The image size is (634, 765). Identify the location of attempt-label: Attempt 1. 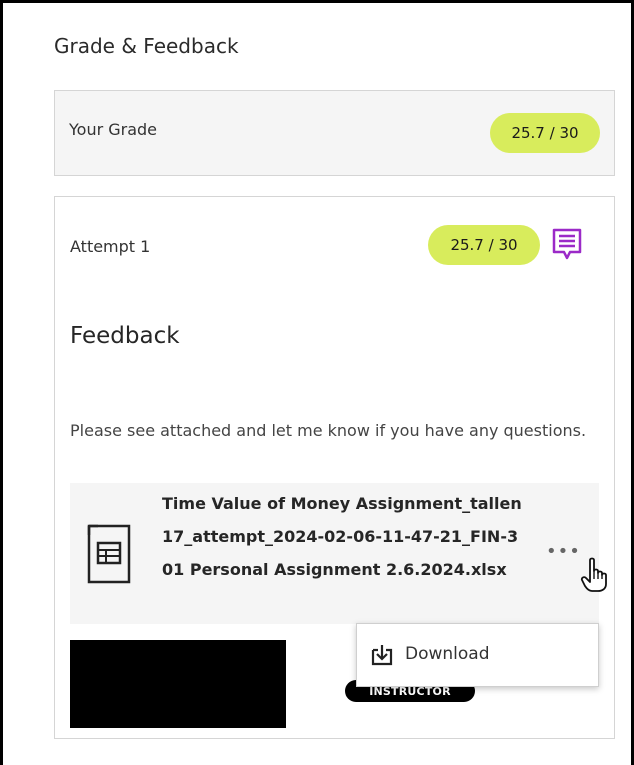
(110, 246).